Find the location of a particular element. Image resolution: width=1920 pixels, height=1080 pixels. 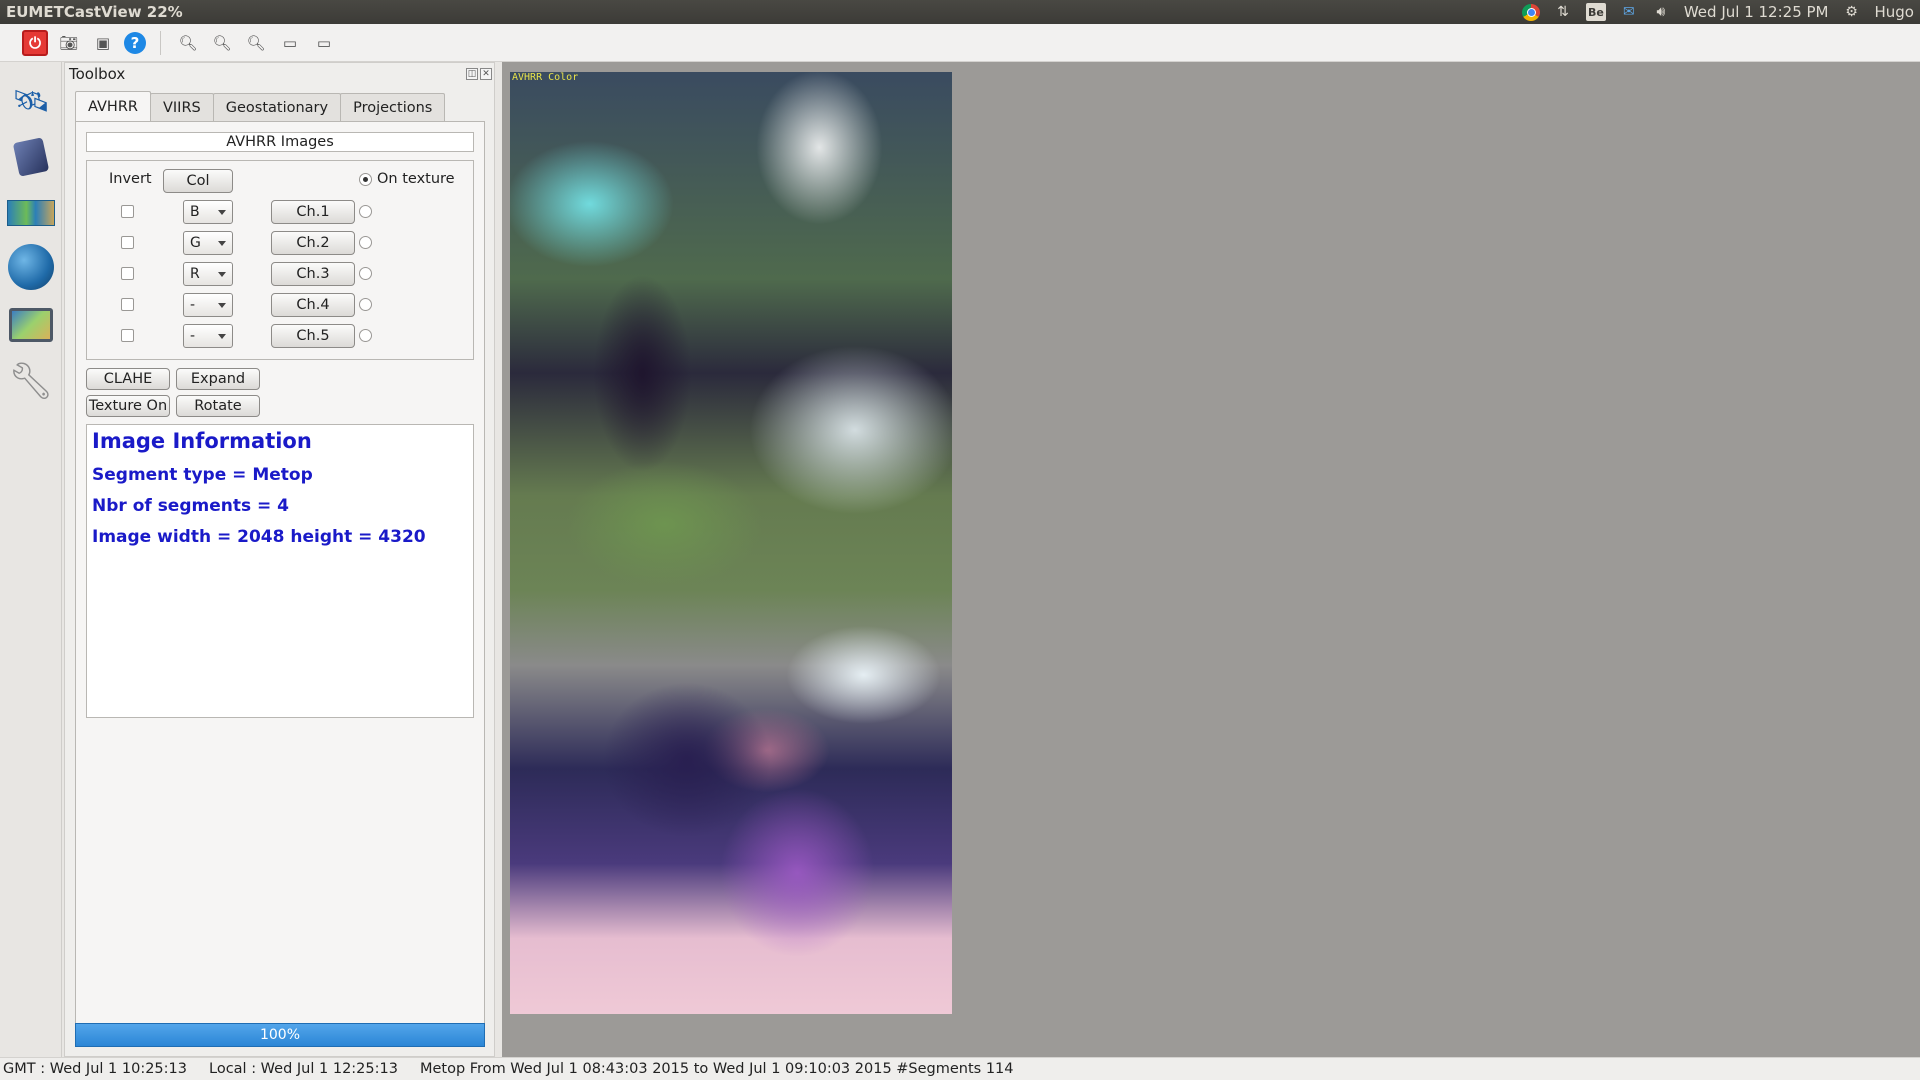

color-select-3: R is located at coordinates (208, 274).